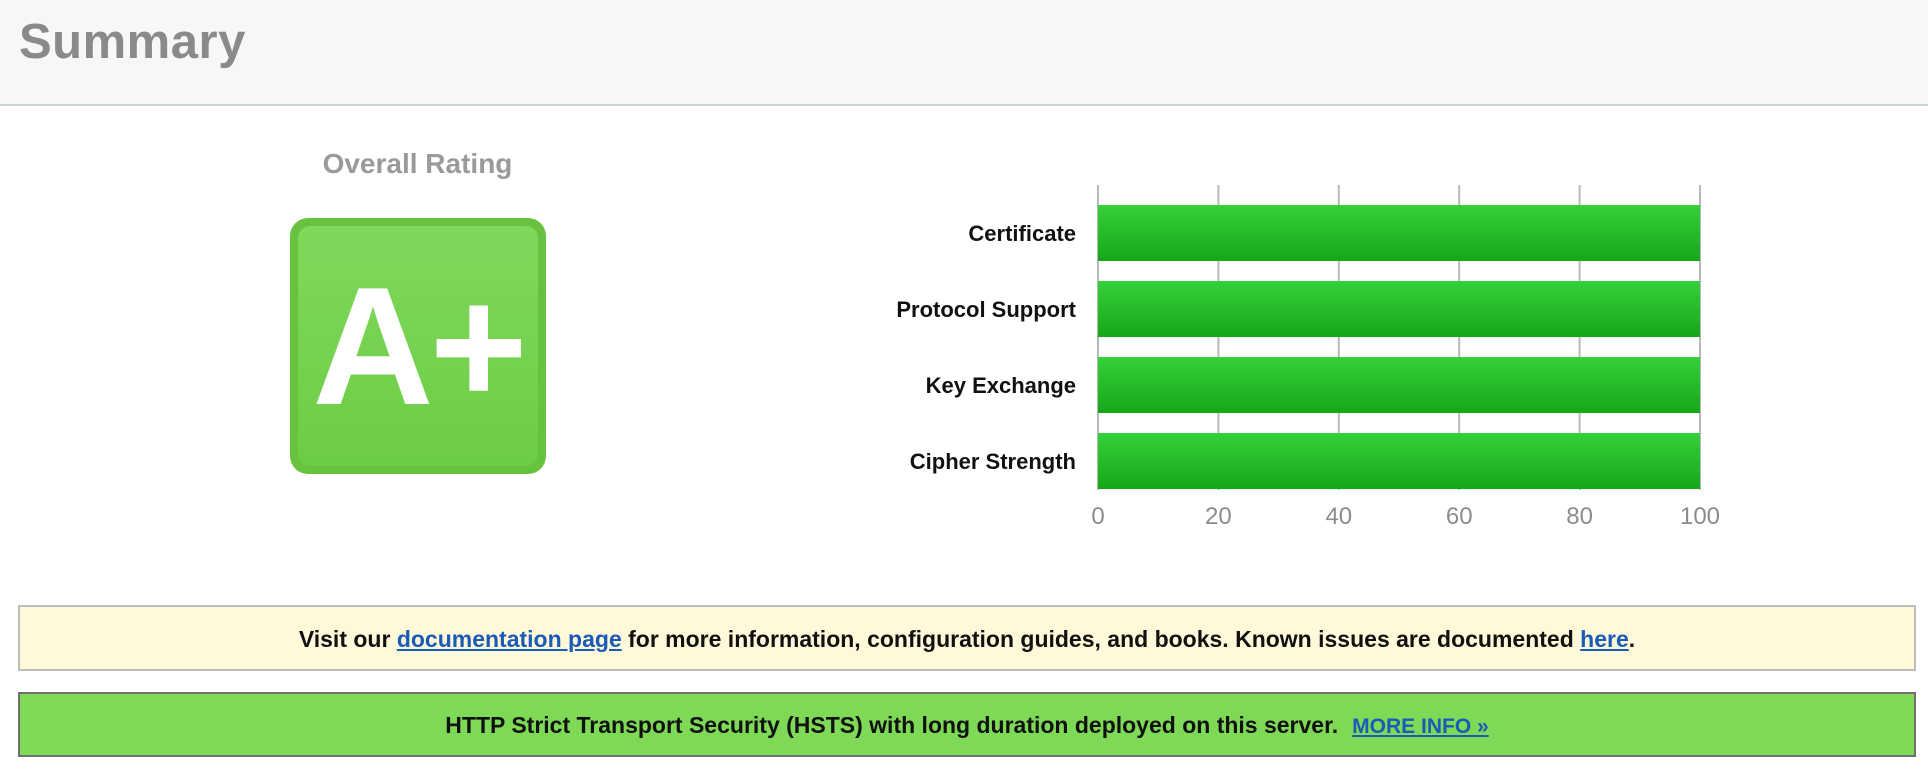 The image size is (1928, 774). Describe the element at coordinates (986, 309) in the screenshot. I see `category-label: Protocol Support` at that location.